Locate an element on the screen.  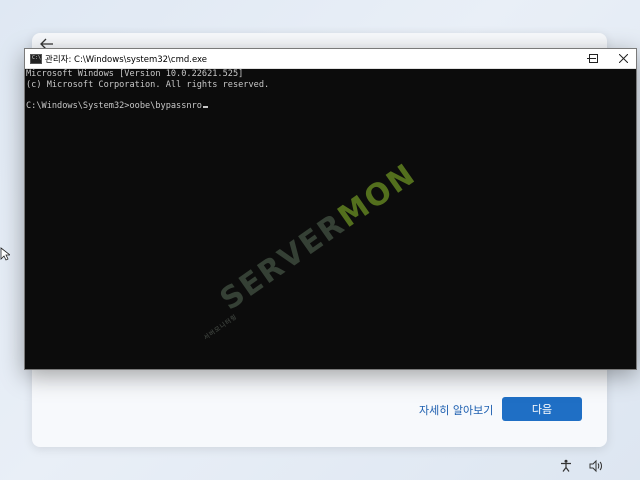
next-button: 다음 is located at coordinates (542, 409).